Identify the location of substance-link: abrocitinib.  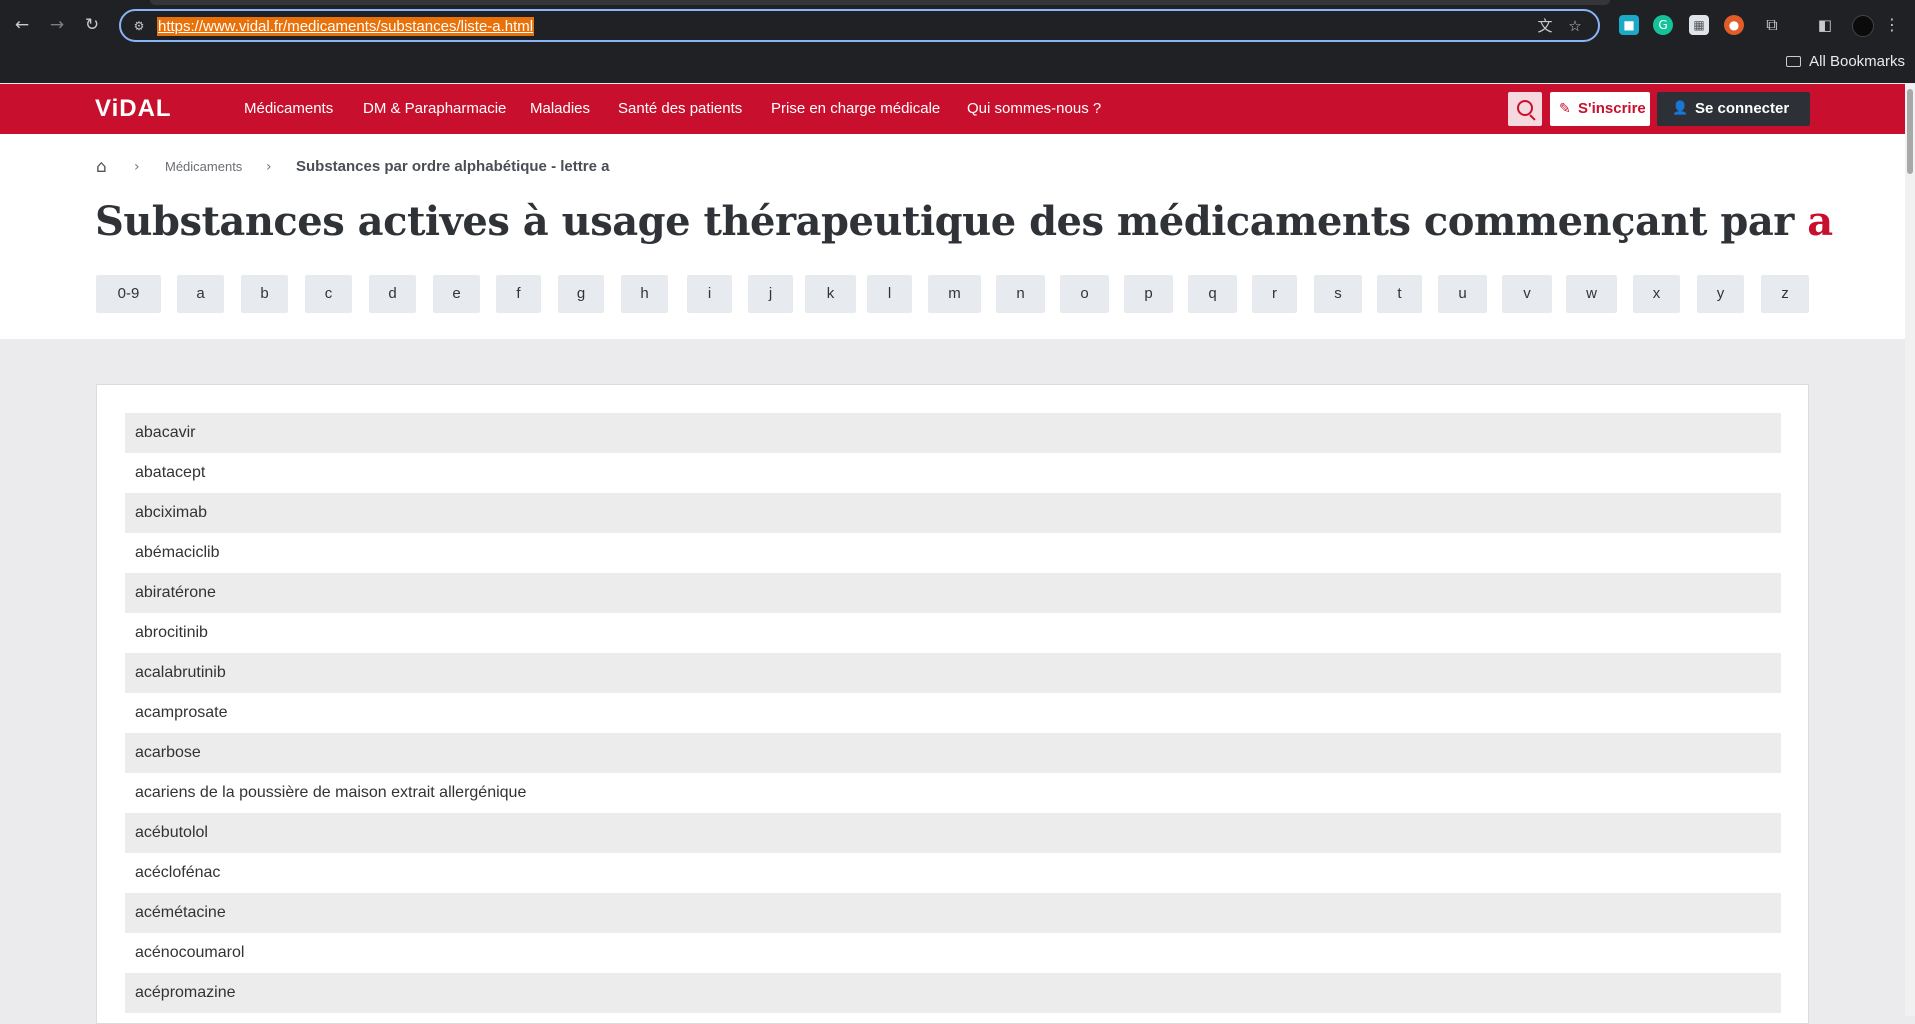
(953, 633).